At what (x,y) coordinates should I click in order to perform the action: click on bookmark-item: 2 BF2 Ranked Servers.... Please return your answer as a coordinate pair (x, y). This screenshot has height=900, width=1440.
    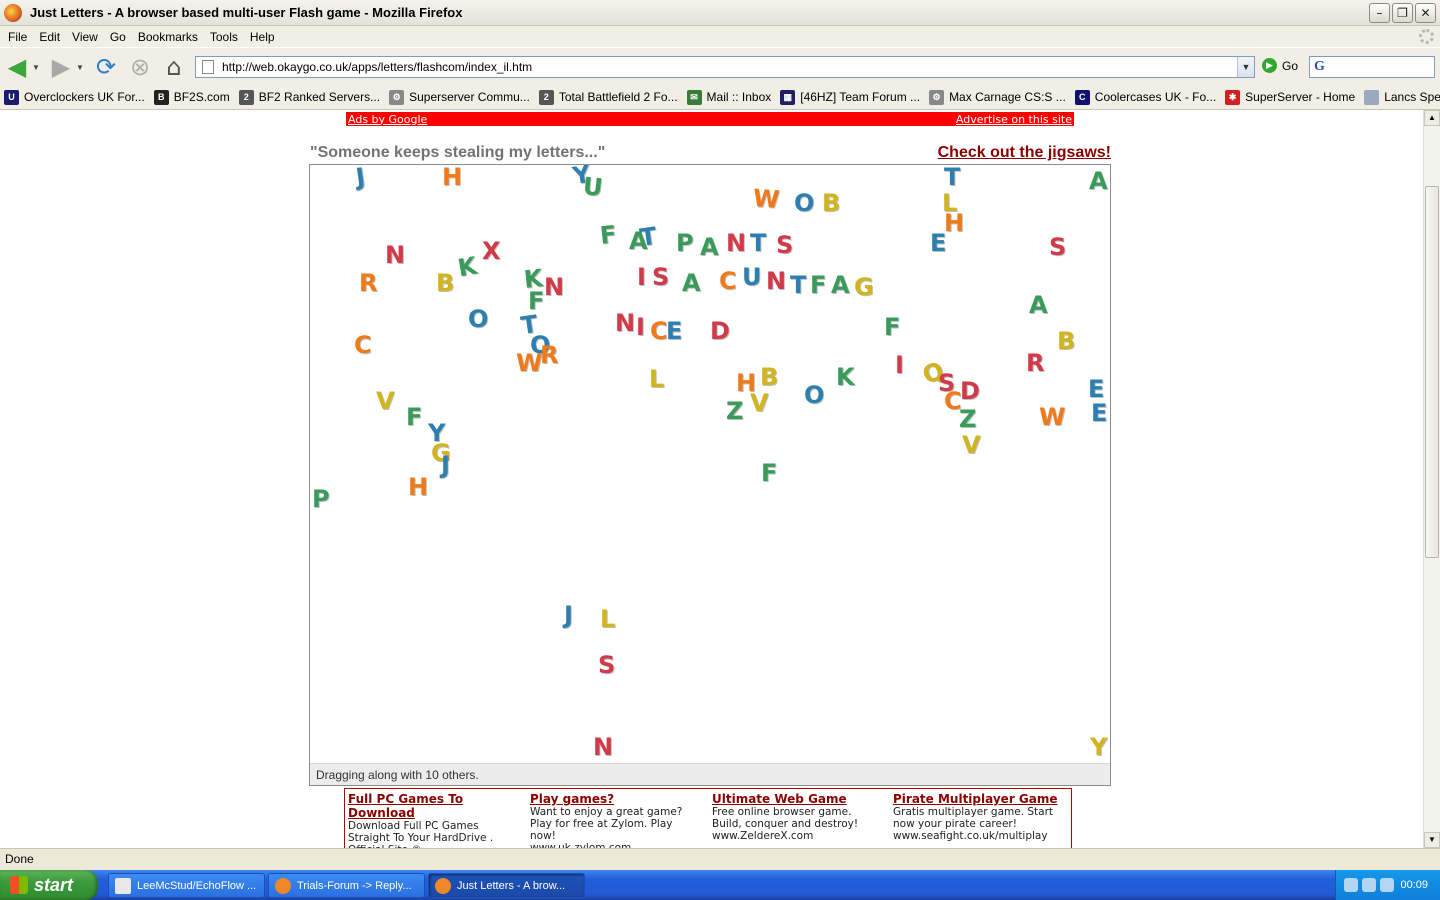
    Looking at the image, I should click on (309, 97).